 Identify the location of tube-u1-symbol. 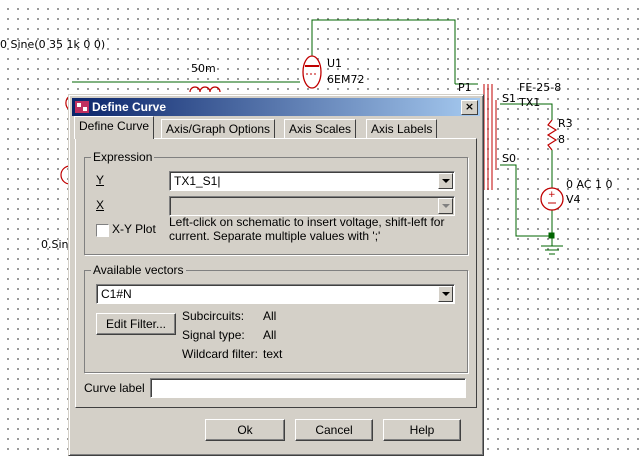
(312, 72).